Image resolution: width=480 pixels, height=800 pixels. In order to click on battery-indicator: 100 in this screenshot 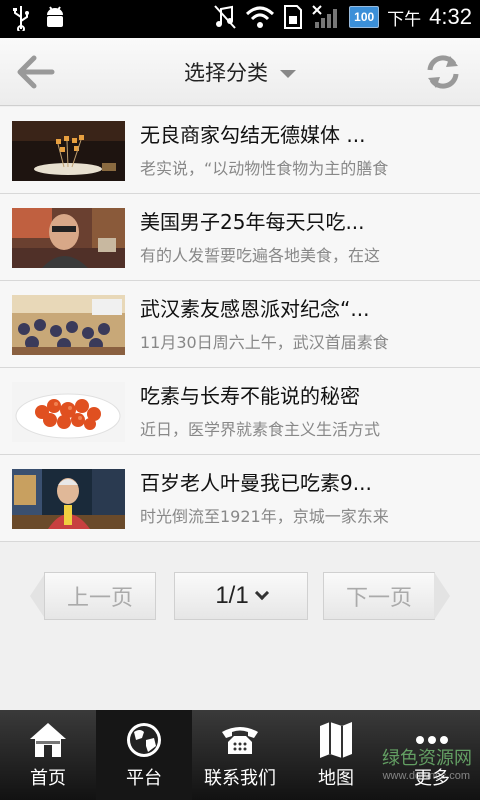, I will do `click(364, 17)`.